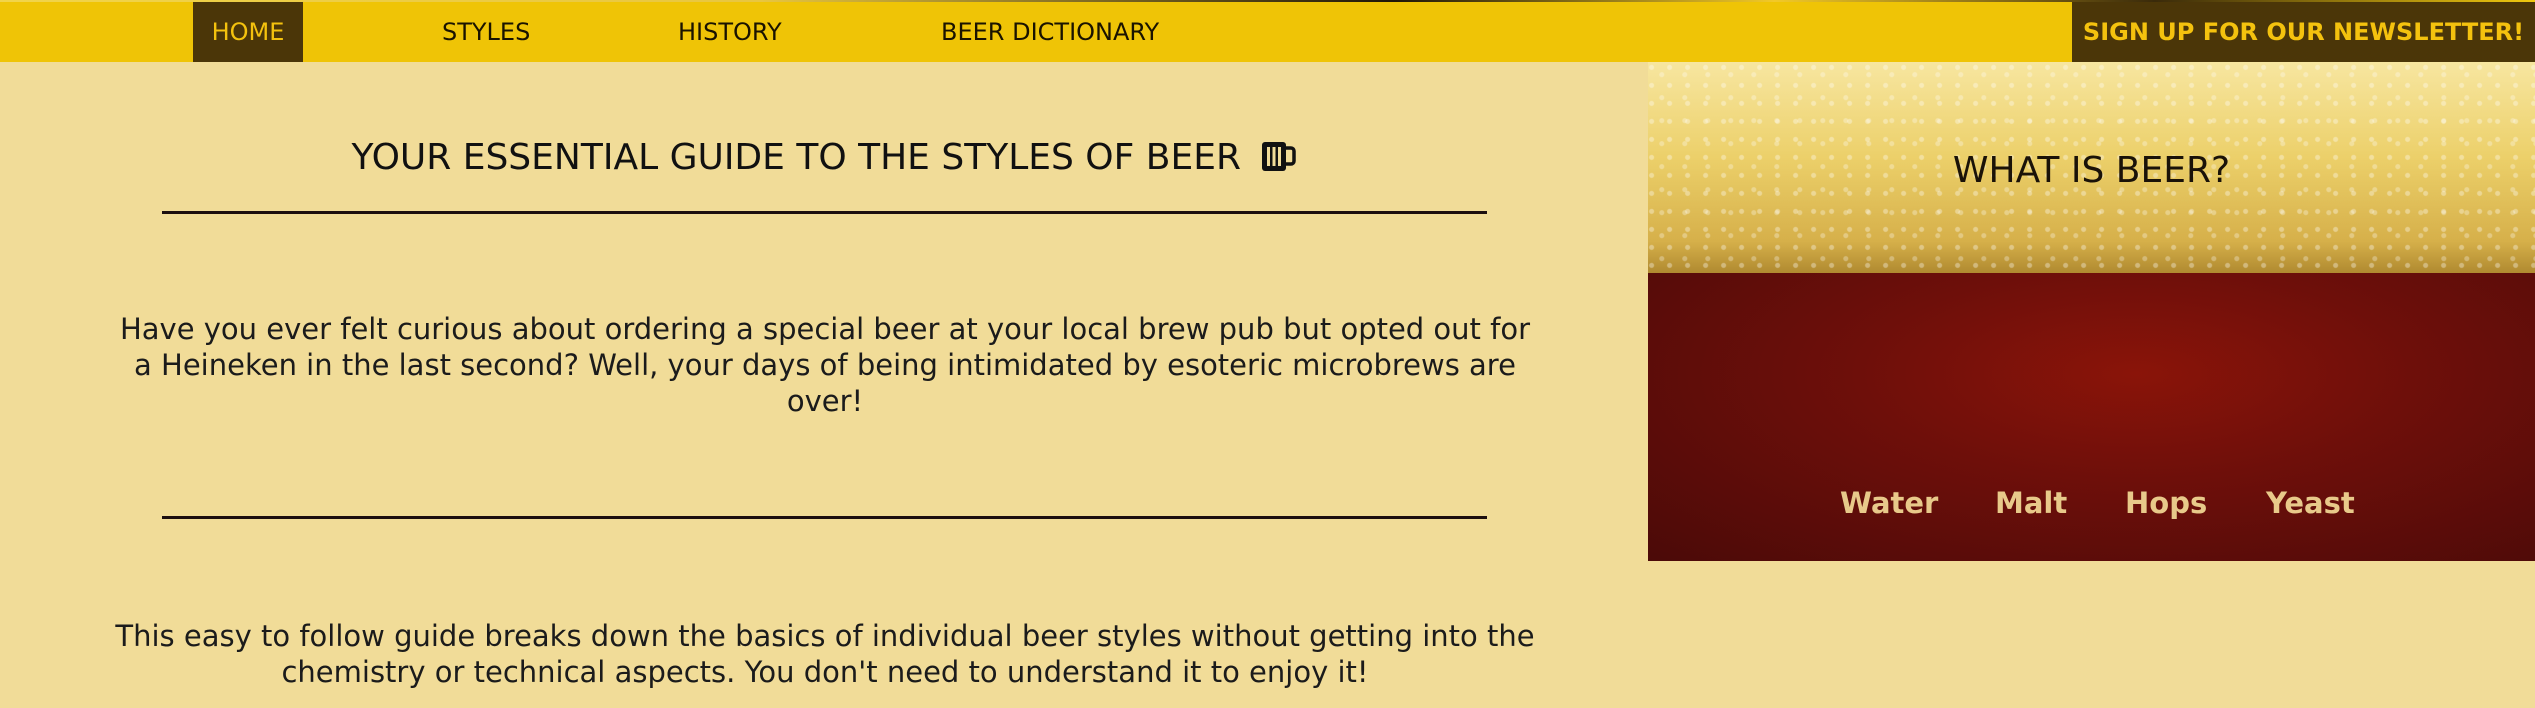  What do you see at coordinates (2091, 170) in the screenshot?
I see `what-is-beer-heading: WHAT IS BEER?` at bounding box center [2091, 170].